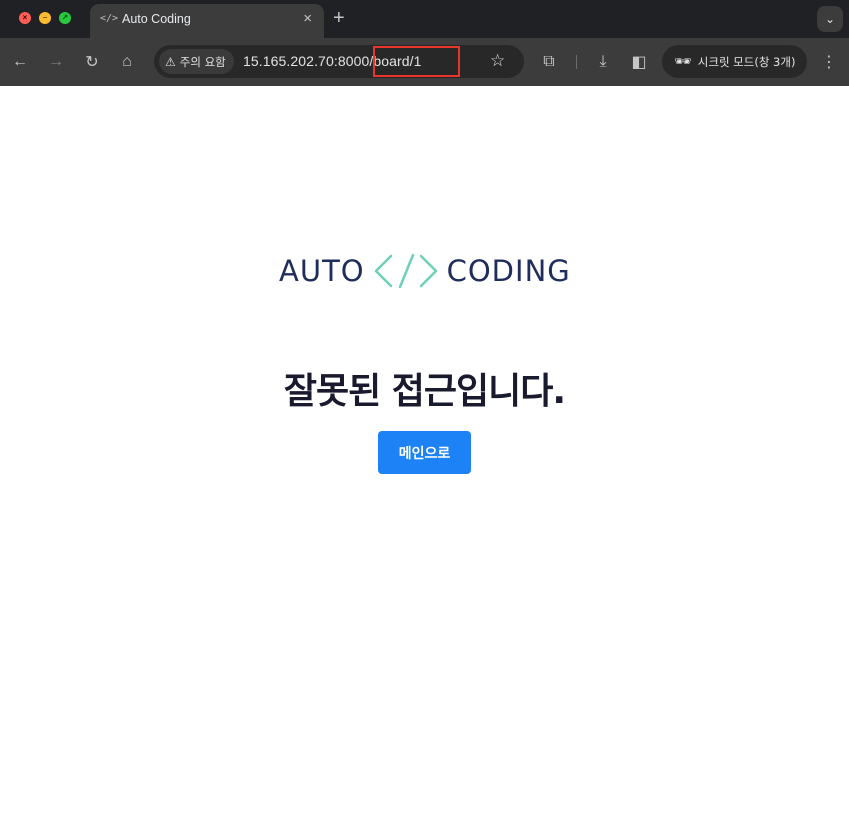 The width and height of the screenshot is (849, 832). Describe the element at coordinates (92, 62) in the screenshot. I see `reload-icon: ↻` at that location.